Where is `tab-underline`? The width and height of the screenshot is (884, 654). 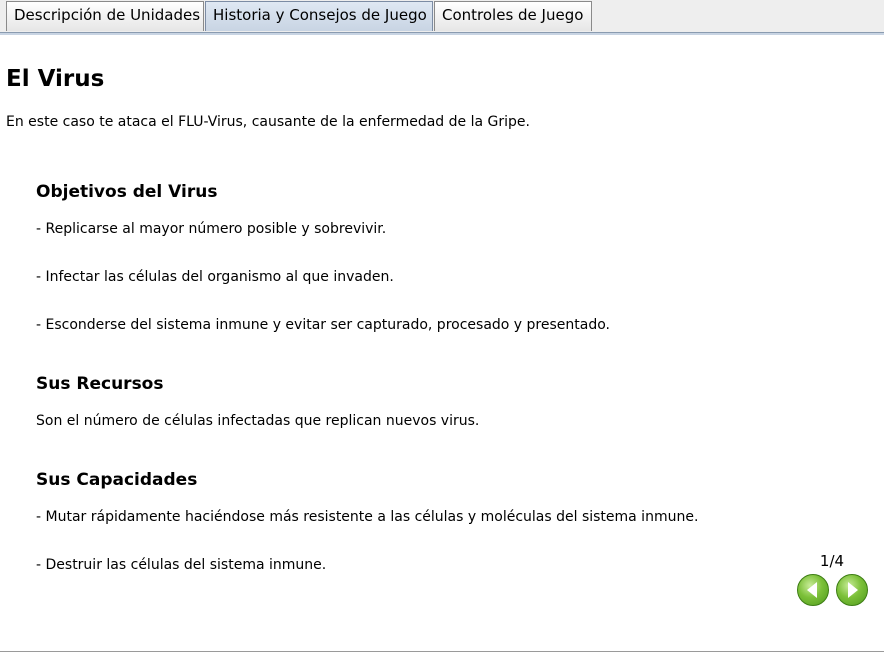 tab-underline is located at coordinates (442, 34).